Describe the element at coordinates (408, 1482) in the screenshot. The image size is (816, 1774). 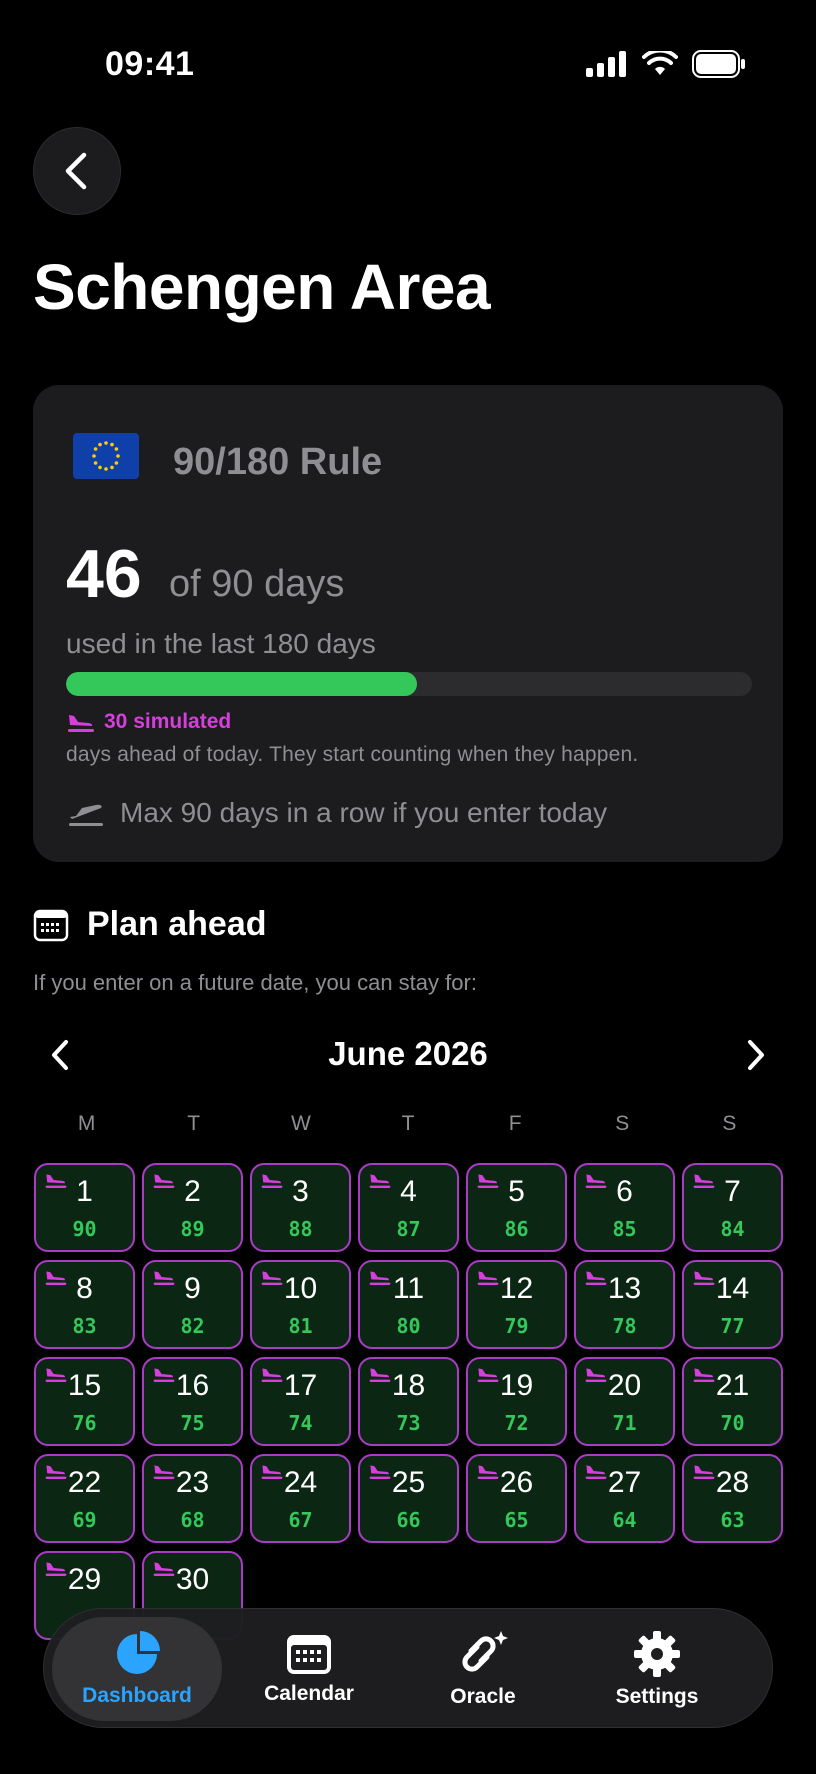
I see `calendar-day-number: 25` at that location.